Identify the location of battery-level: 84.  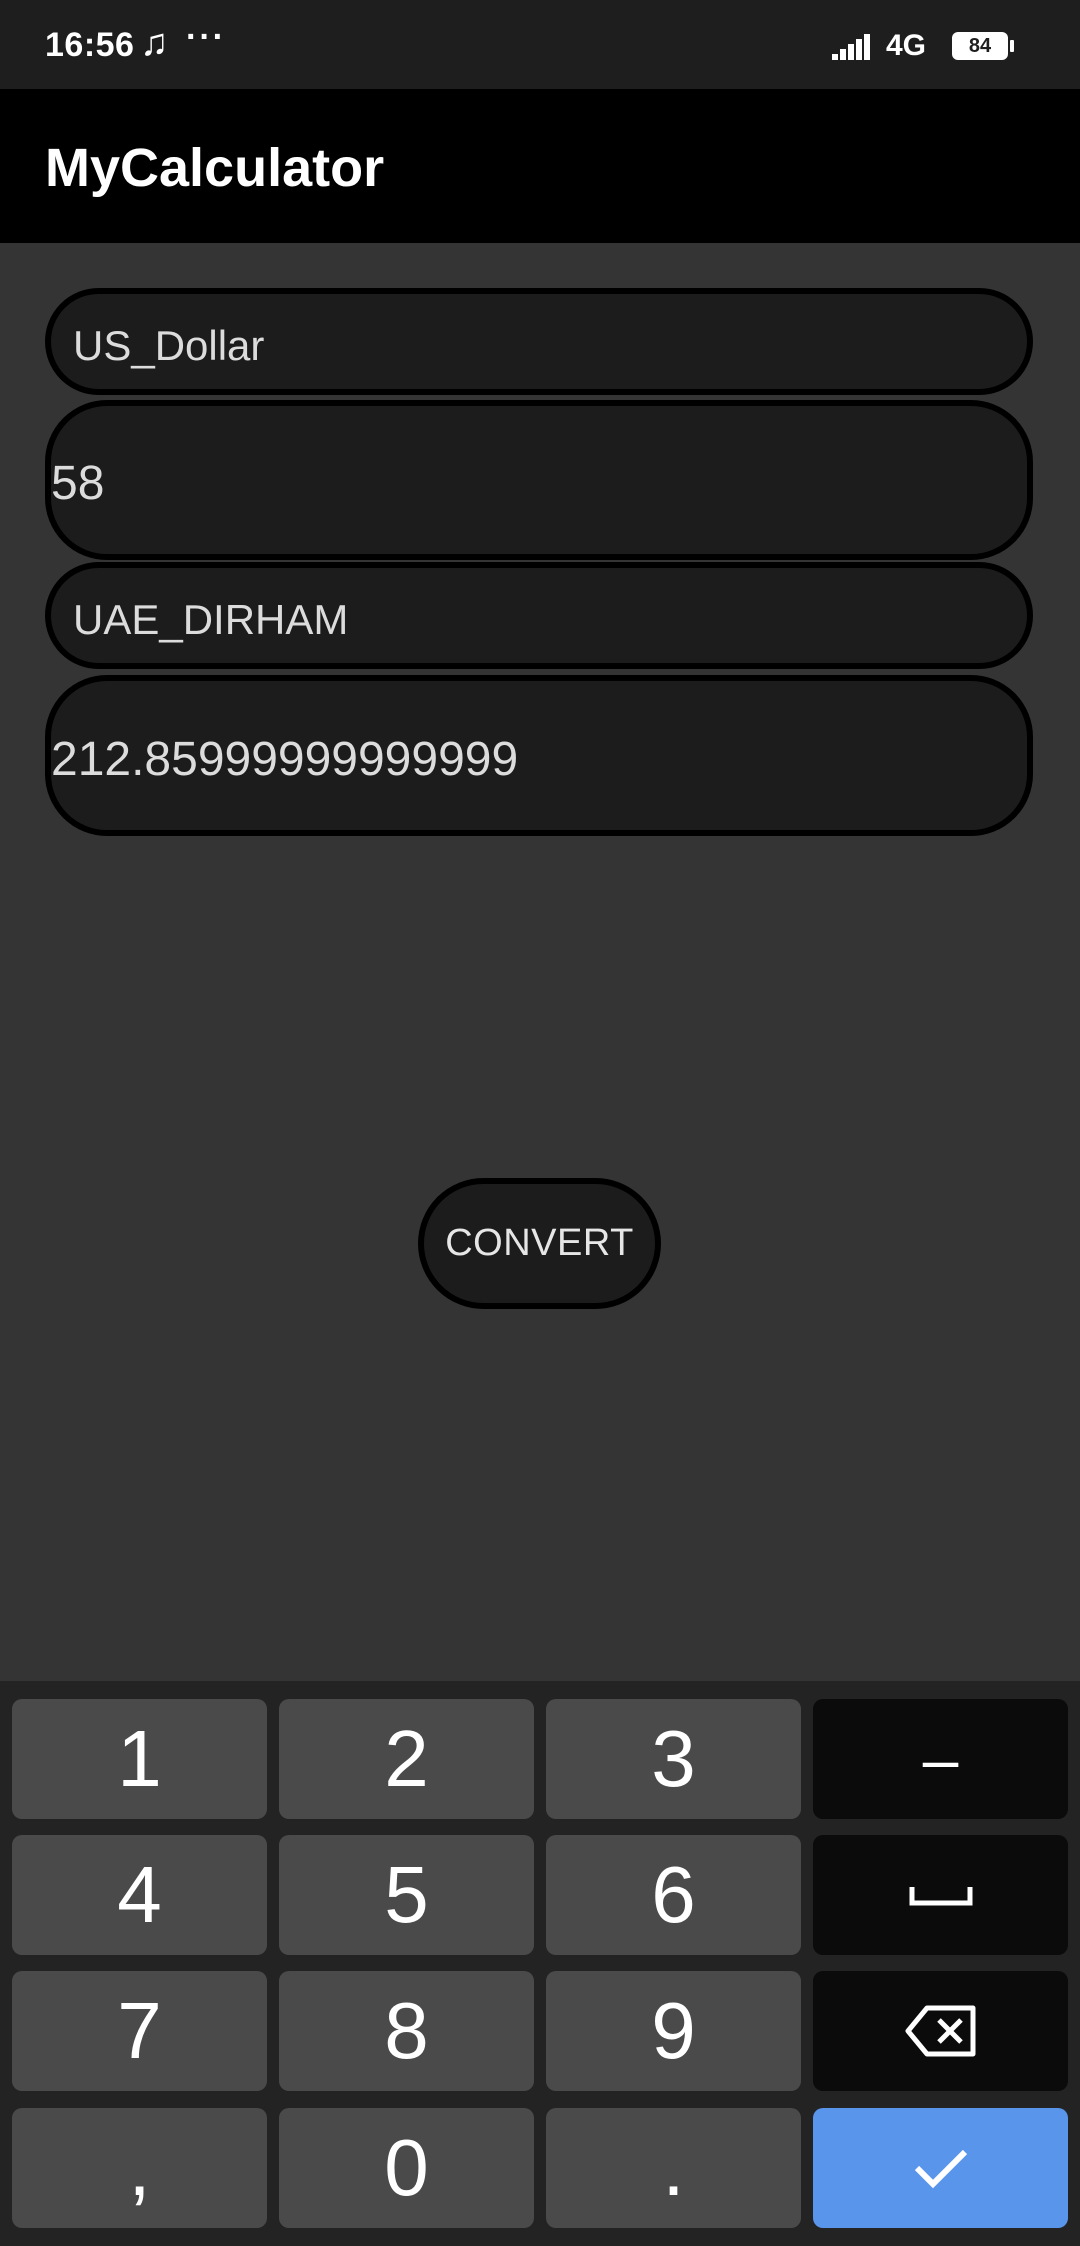
(980, 46).